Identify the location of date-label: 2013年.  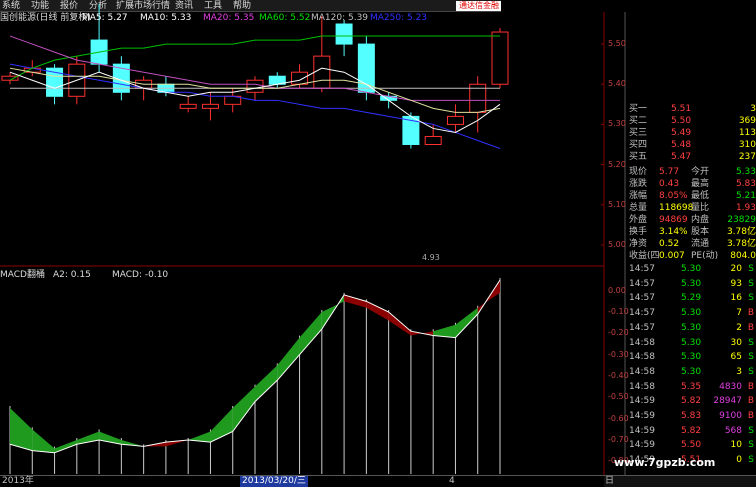
(18, 481).